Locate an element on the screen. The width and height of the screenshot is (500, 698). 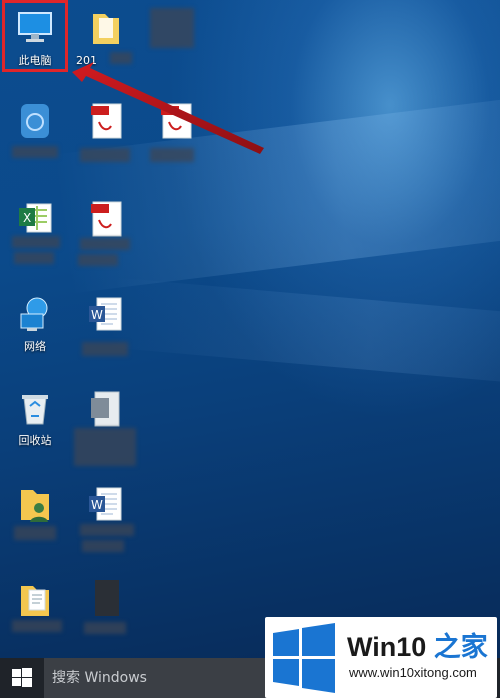
pdf-icon is located at coordinates (105, 218).